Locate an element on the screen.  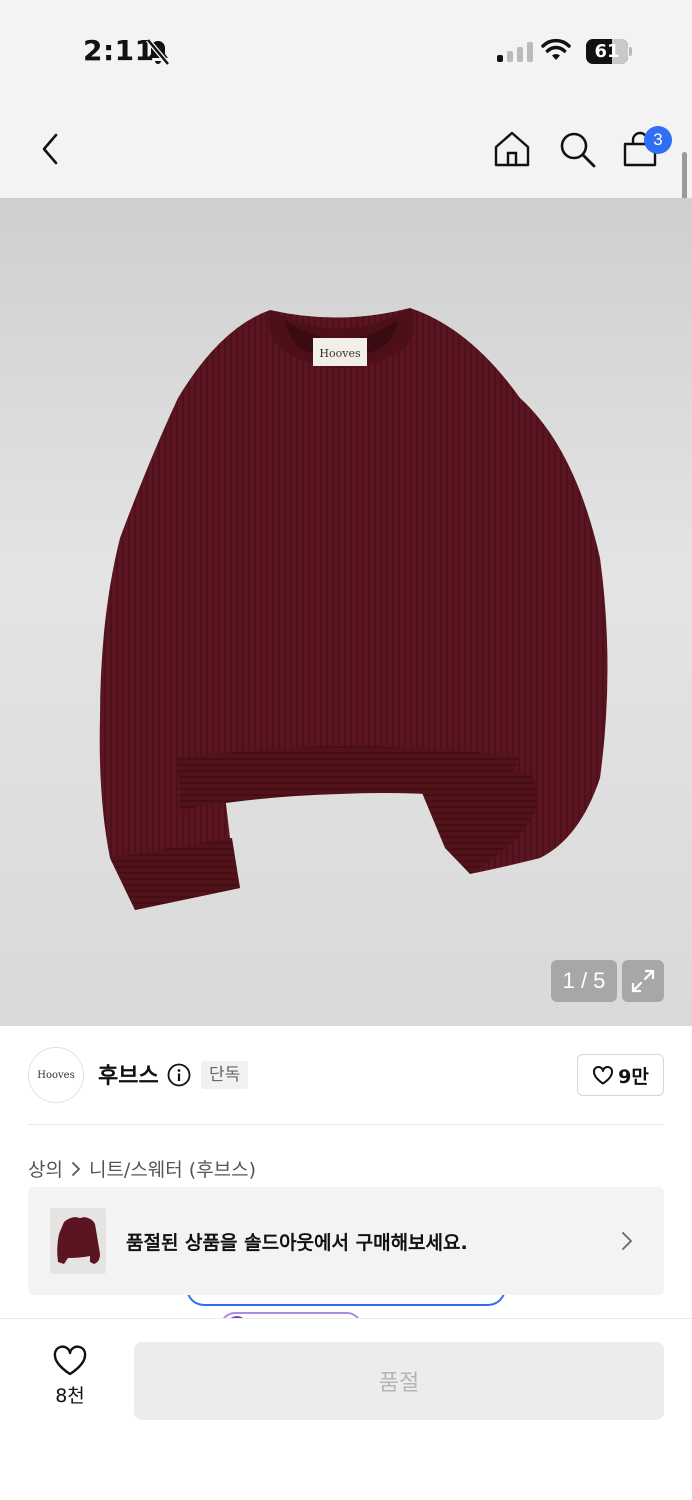
info-icon is located at coordinates (179, 1075).